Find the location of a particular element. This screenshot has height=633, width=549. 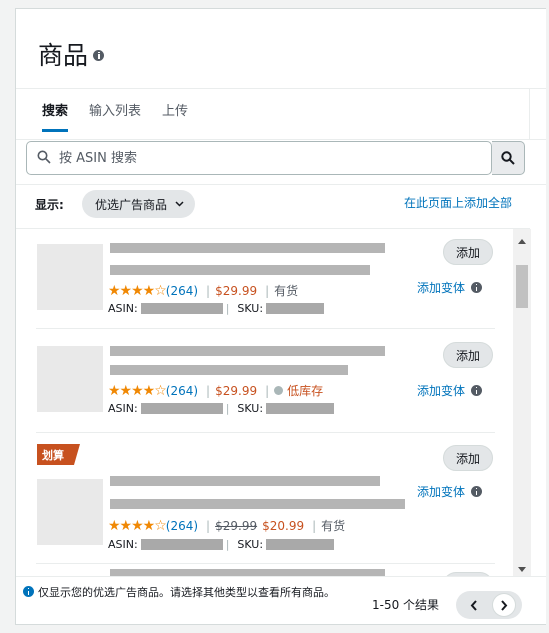

footer-note: 仅显示您的优选广告商品。请选择其他类型以查看所有商品。 is located at coordinates (190, 593).